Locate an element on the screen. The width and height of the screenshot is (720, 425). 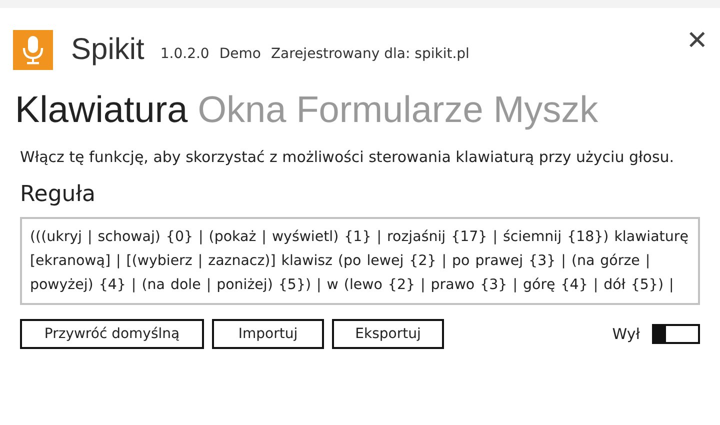
tab: Klawiatura is located at coordinates (101, 110).